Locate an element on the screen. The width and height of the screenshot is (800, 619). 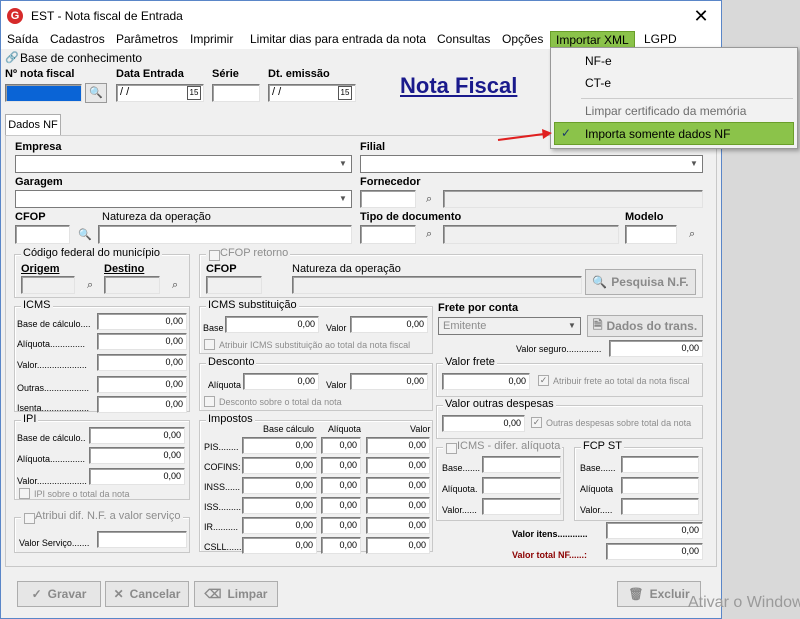
cfop-input is located at coordinates (42, 234).